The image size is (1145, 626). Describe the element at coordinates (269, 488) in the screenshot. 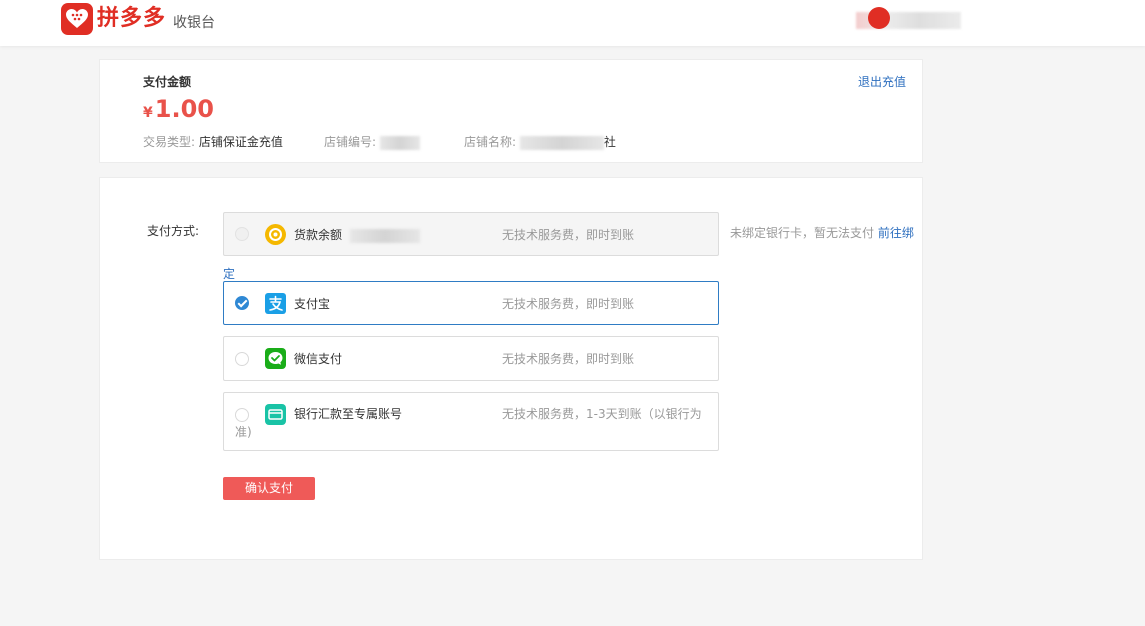

I see `confirm-payment-button: 确认支付` at that location.